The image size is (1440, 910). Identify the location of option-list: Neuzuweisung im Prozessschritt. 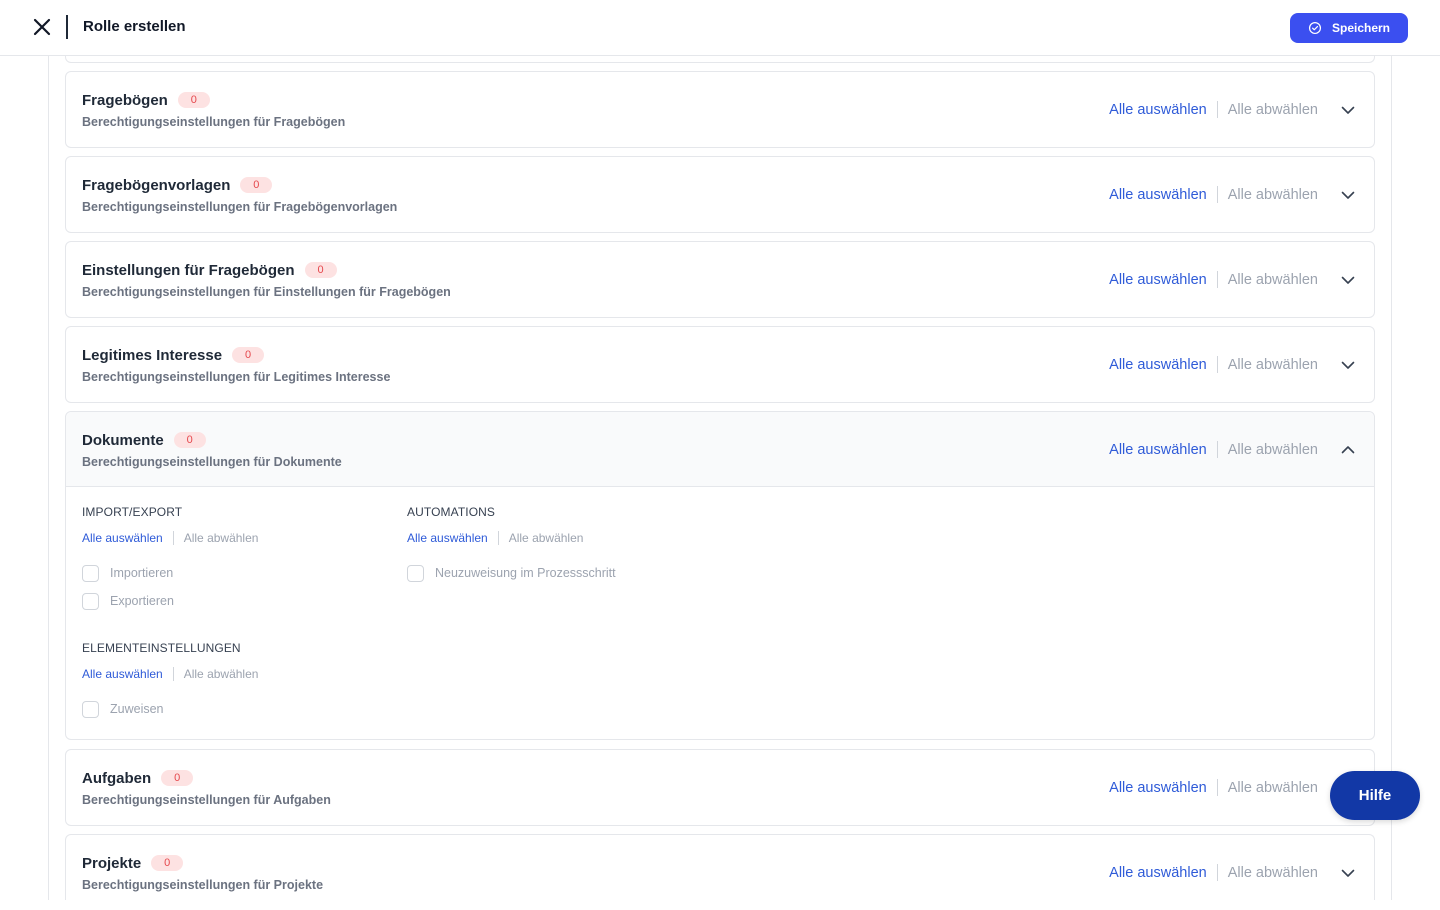
(511, 573).